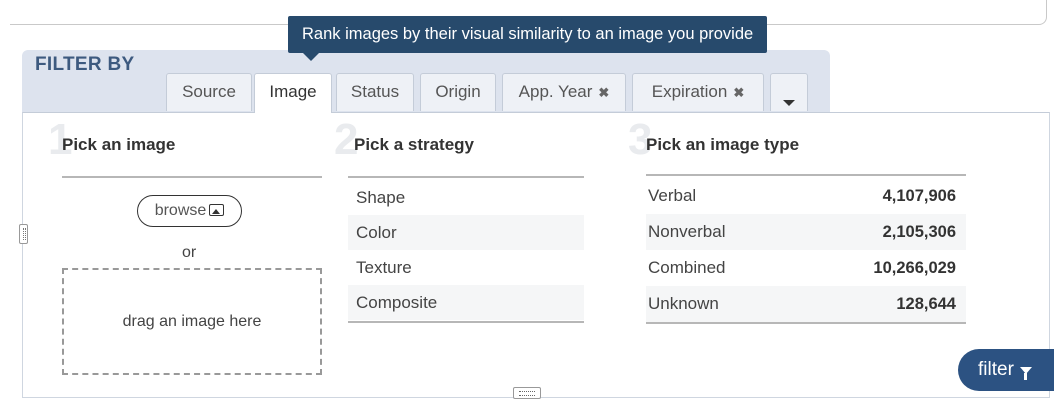 The height and width of the screenshot is (403, 1064). I want to click on strategy-option-composite: Composite, so click(466, 302).